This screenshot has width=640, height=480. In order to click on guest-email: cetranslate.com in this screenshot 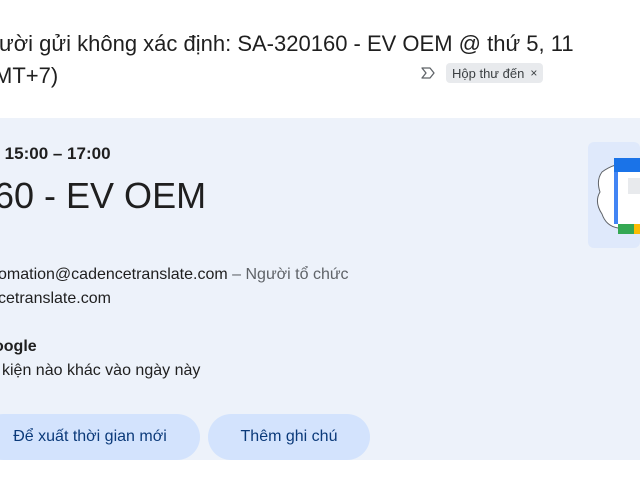, I will do `click(55, 298)`.